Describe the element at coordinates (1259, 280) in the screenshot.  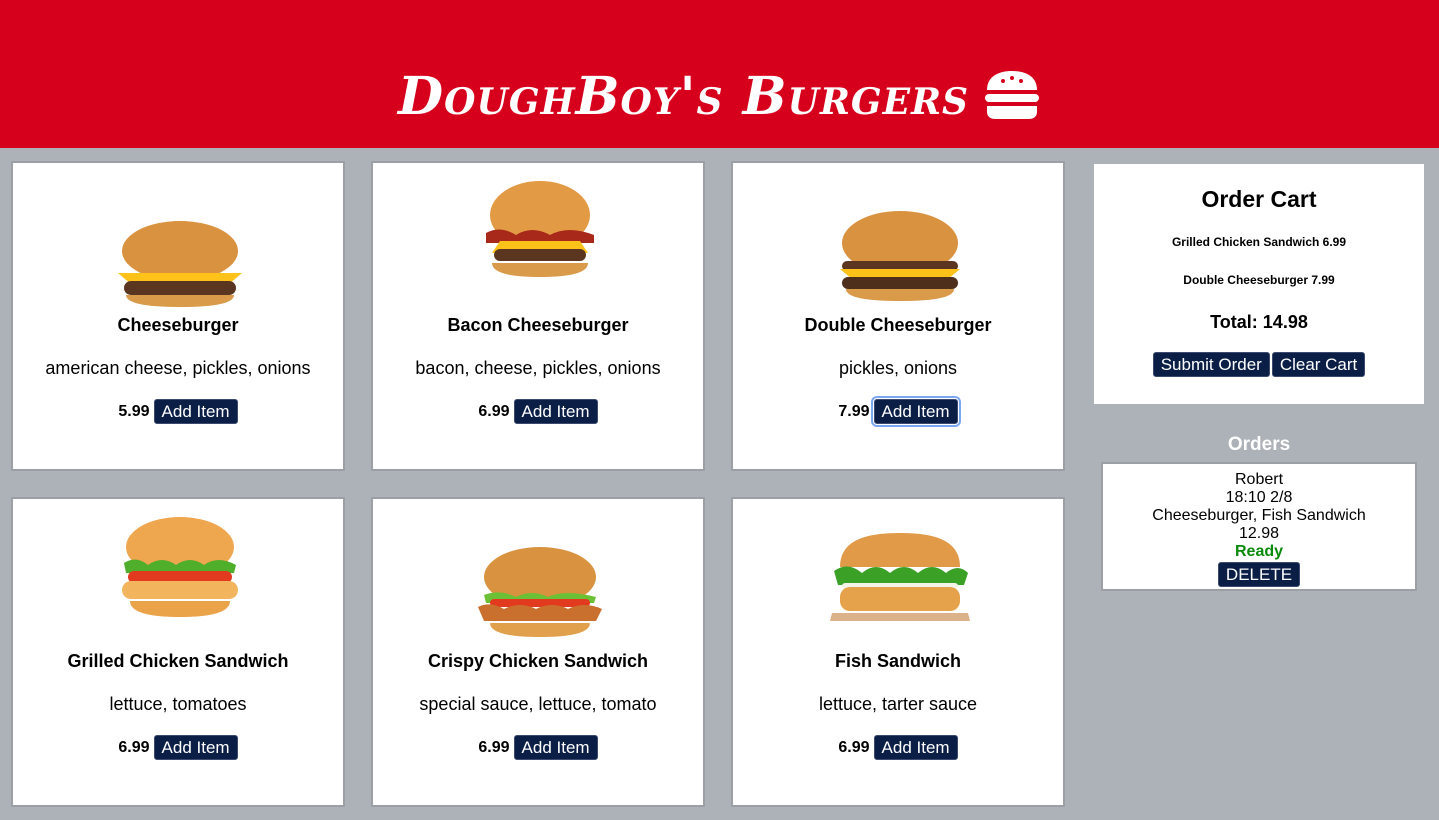
I see `cart-item: Double Cheeseburger 7.99` at that location.